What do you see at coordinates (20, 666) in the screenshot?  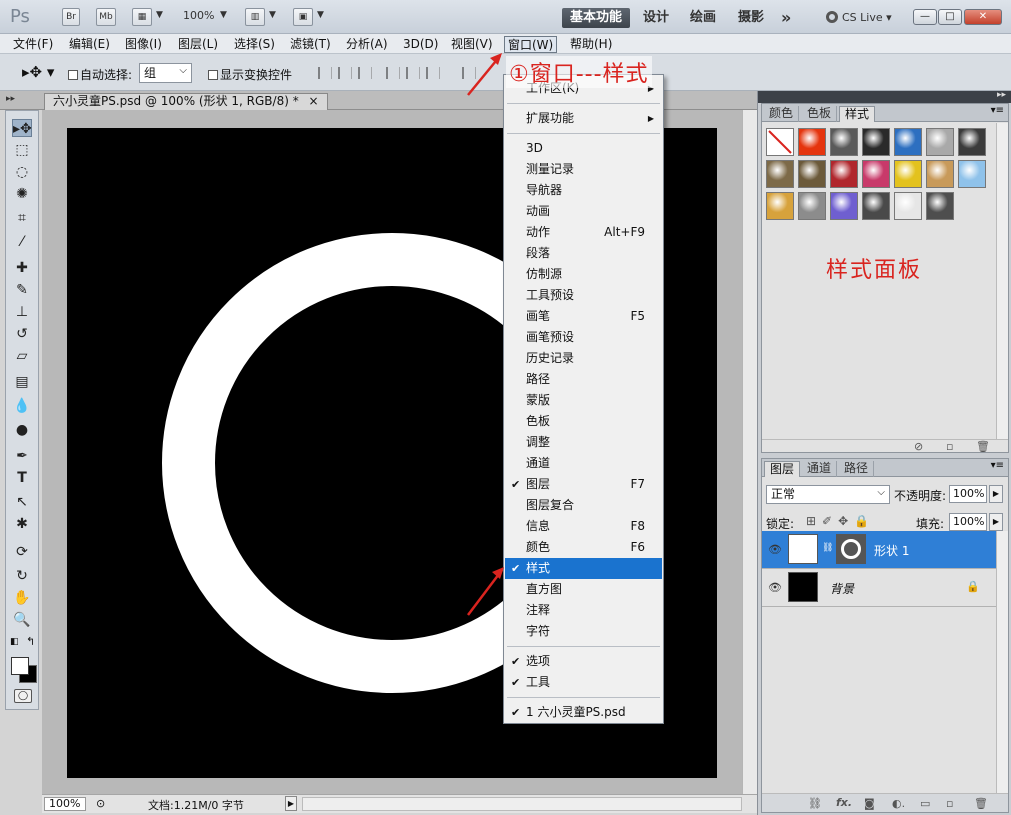 I see `foreground-color-swatch` at bounding box center [20, 666].